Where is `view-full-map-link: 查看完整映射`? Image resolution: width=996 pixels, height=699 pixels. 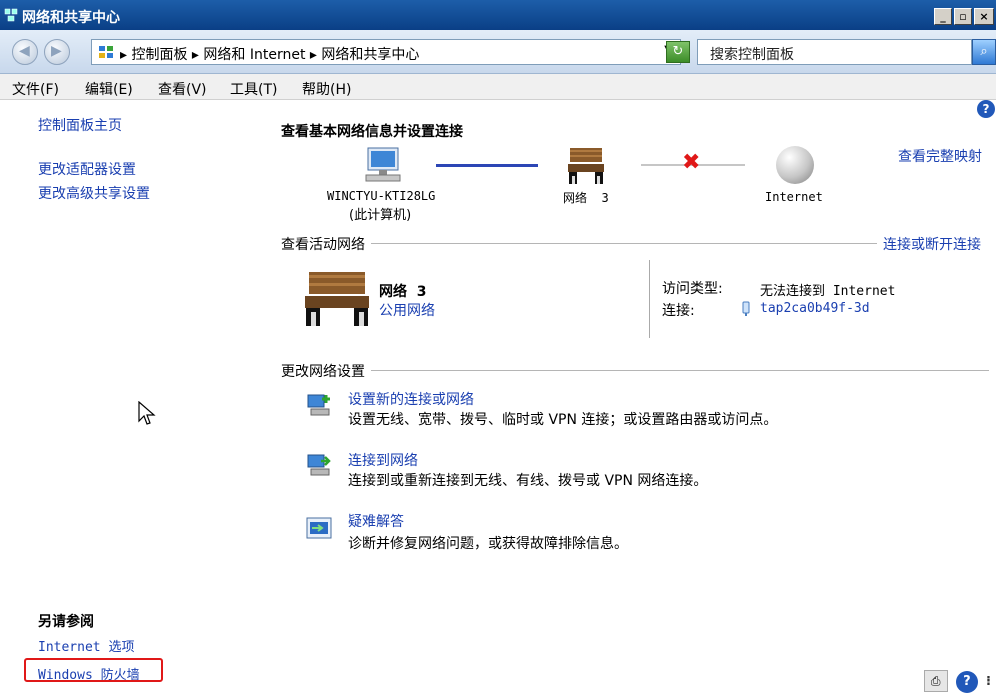
view-full-map-link: 查看完整映射 is located at coordinates (940, 156).